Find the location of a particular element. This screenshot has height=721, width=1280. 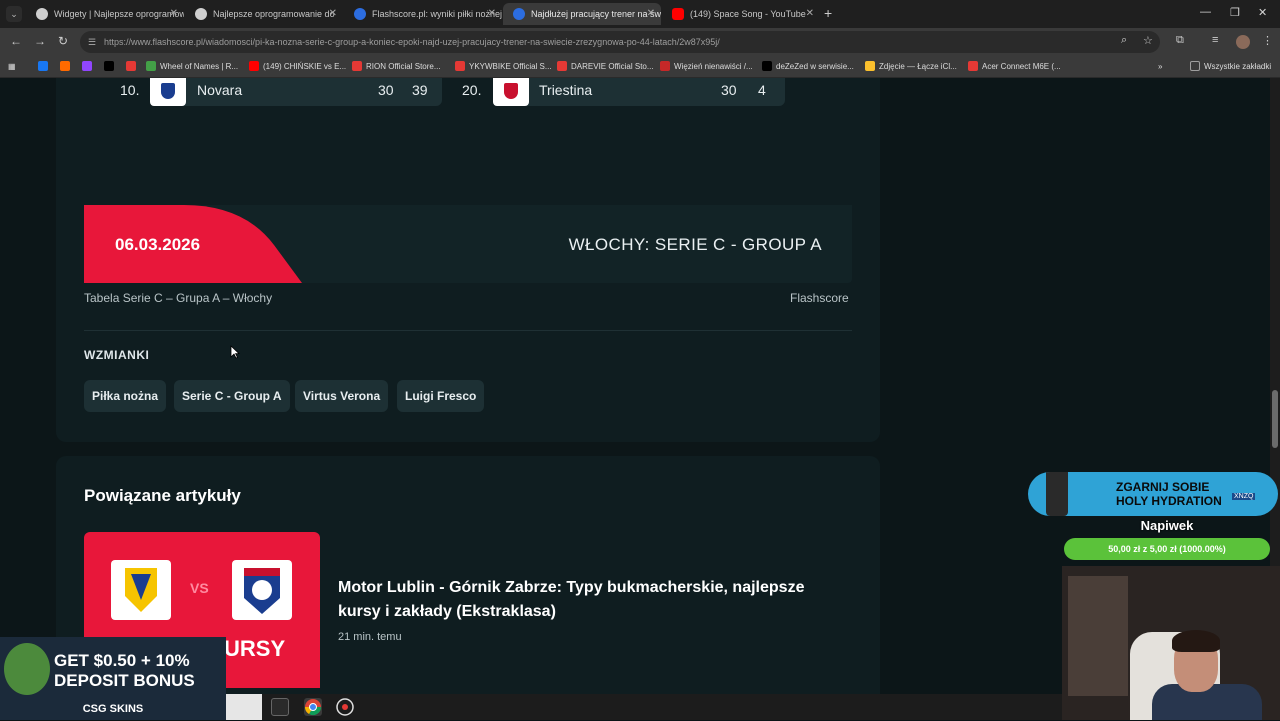

bookmark-label: Wszystkie zakładki is located at coordinates (1238, 66).